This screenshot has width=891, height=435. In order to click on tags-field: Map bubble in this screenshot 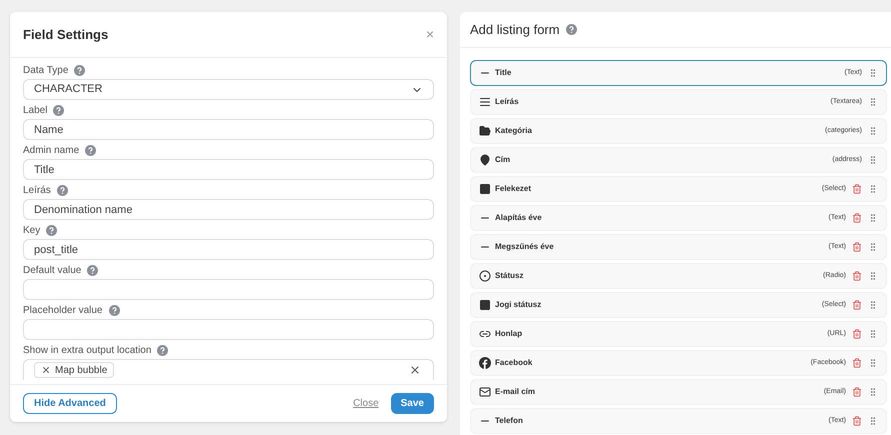, I will do `click(228, 369)`.